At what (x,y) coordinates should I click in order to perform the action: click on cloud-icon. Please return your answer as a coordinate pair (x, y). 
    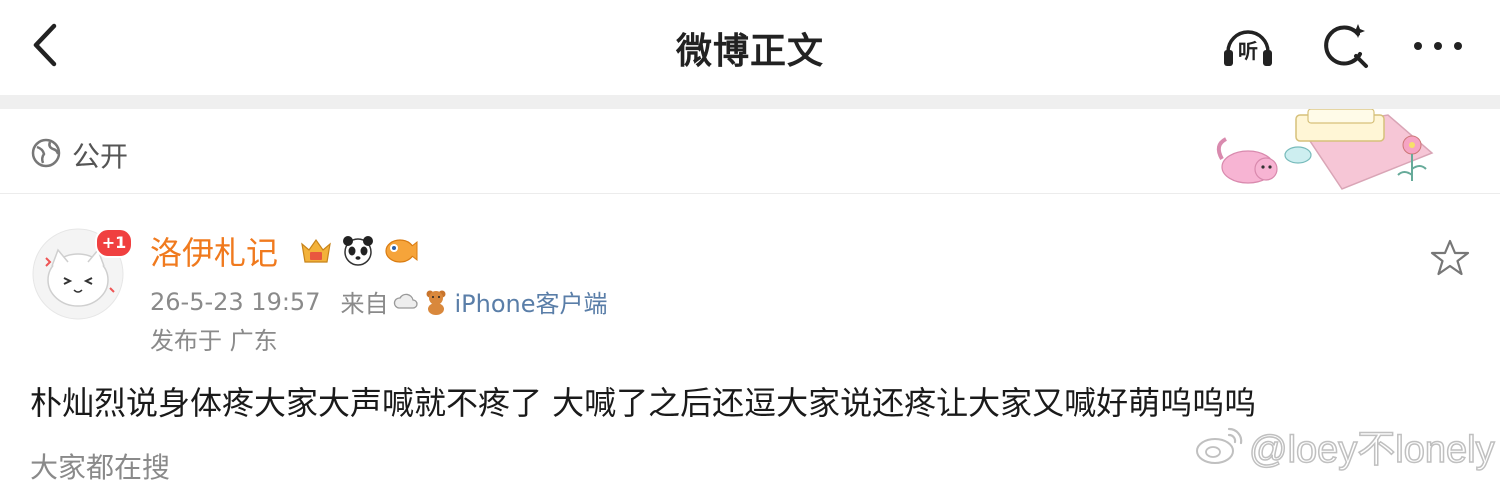
    Looking at the image, I should click on (406, 301).